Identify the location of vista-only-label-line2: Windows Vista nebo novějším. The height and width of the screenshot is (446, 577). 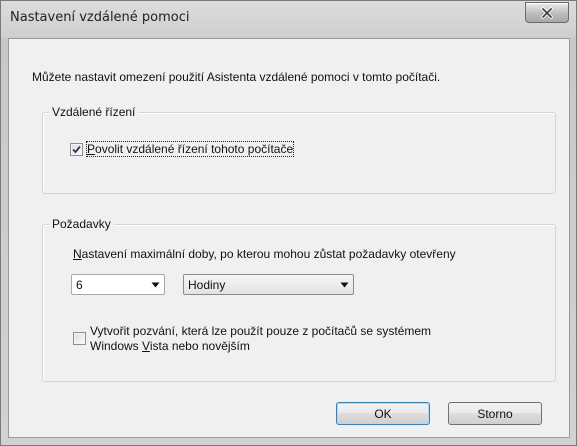
(170, 346).